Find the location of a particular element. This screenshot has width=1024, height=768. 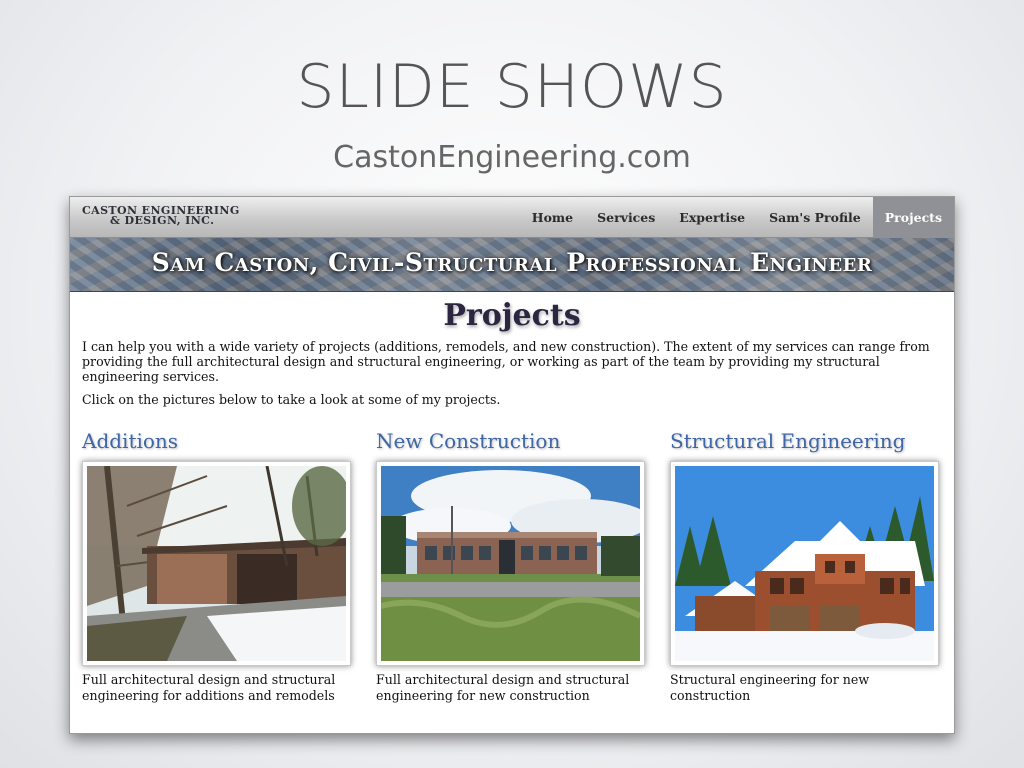

new-construction-building-image is located at coordinates (510, 563).